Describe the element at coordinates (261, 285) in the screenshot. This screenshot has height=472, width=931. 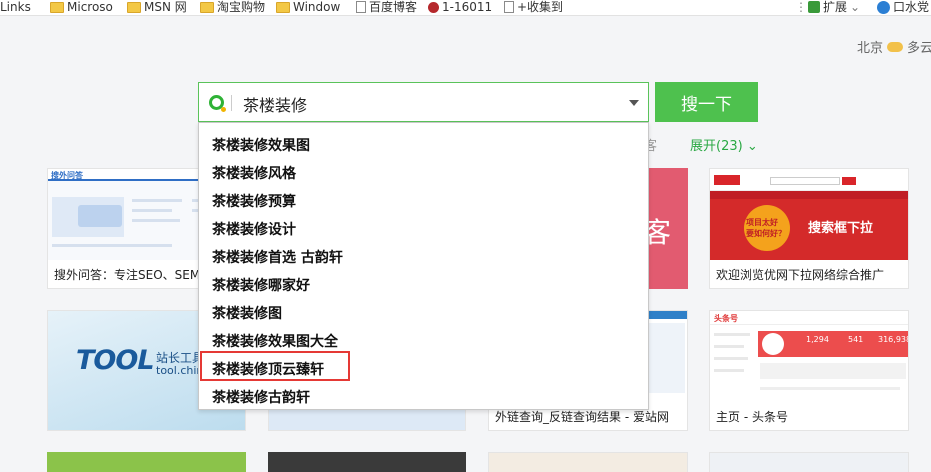
I see `suggestion-item: 茶楼装修哪家好` at that location.